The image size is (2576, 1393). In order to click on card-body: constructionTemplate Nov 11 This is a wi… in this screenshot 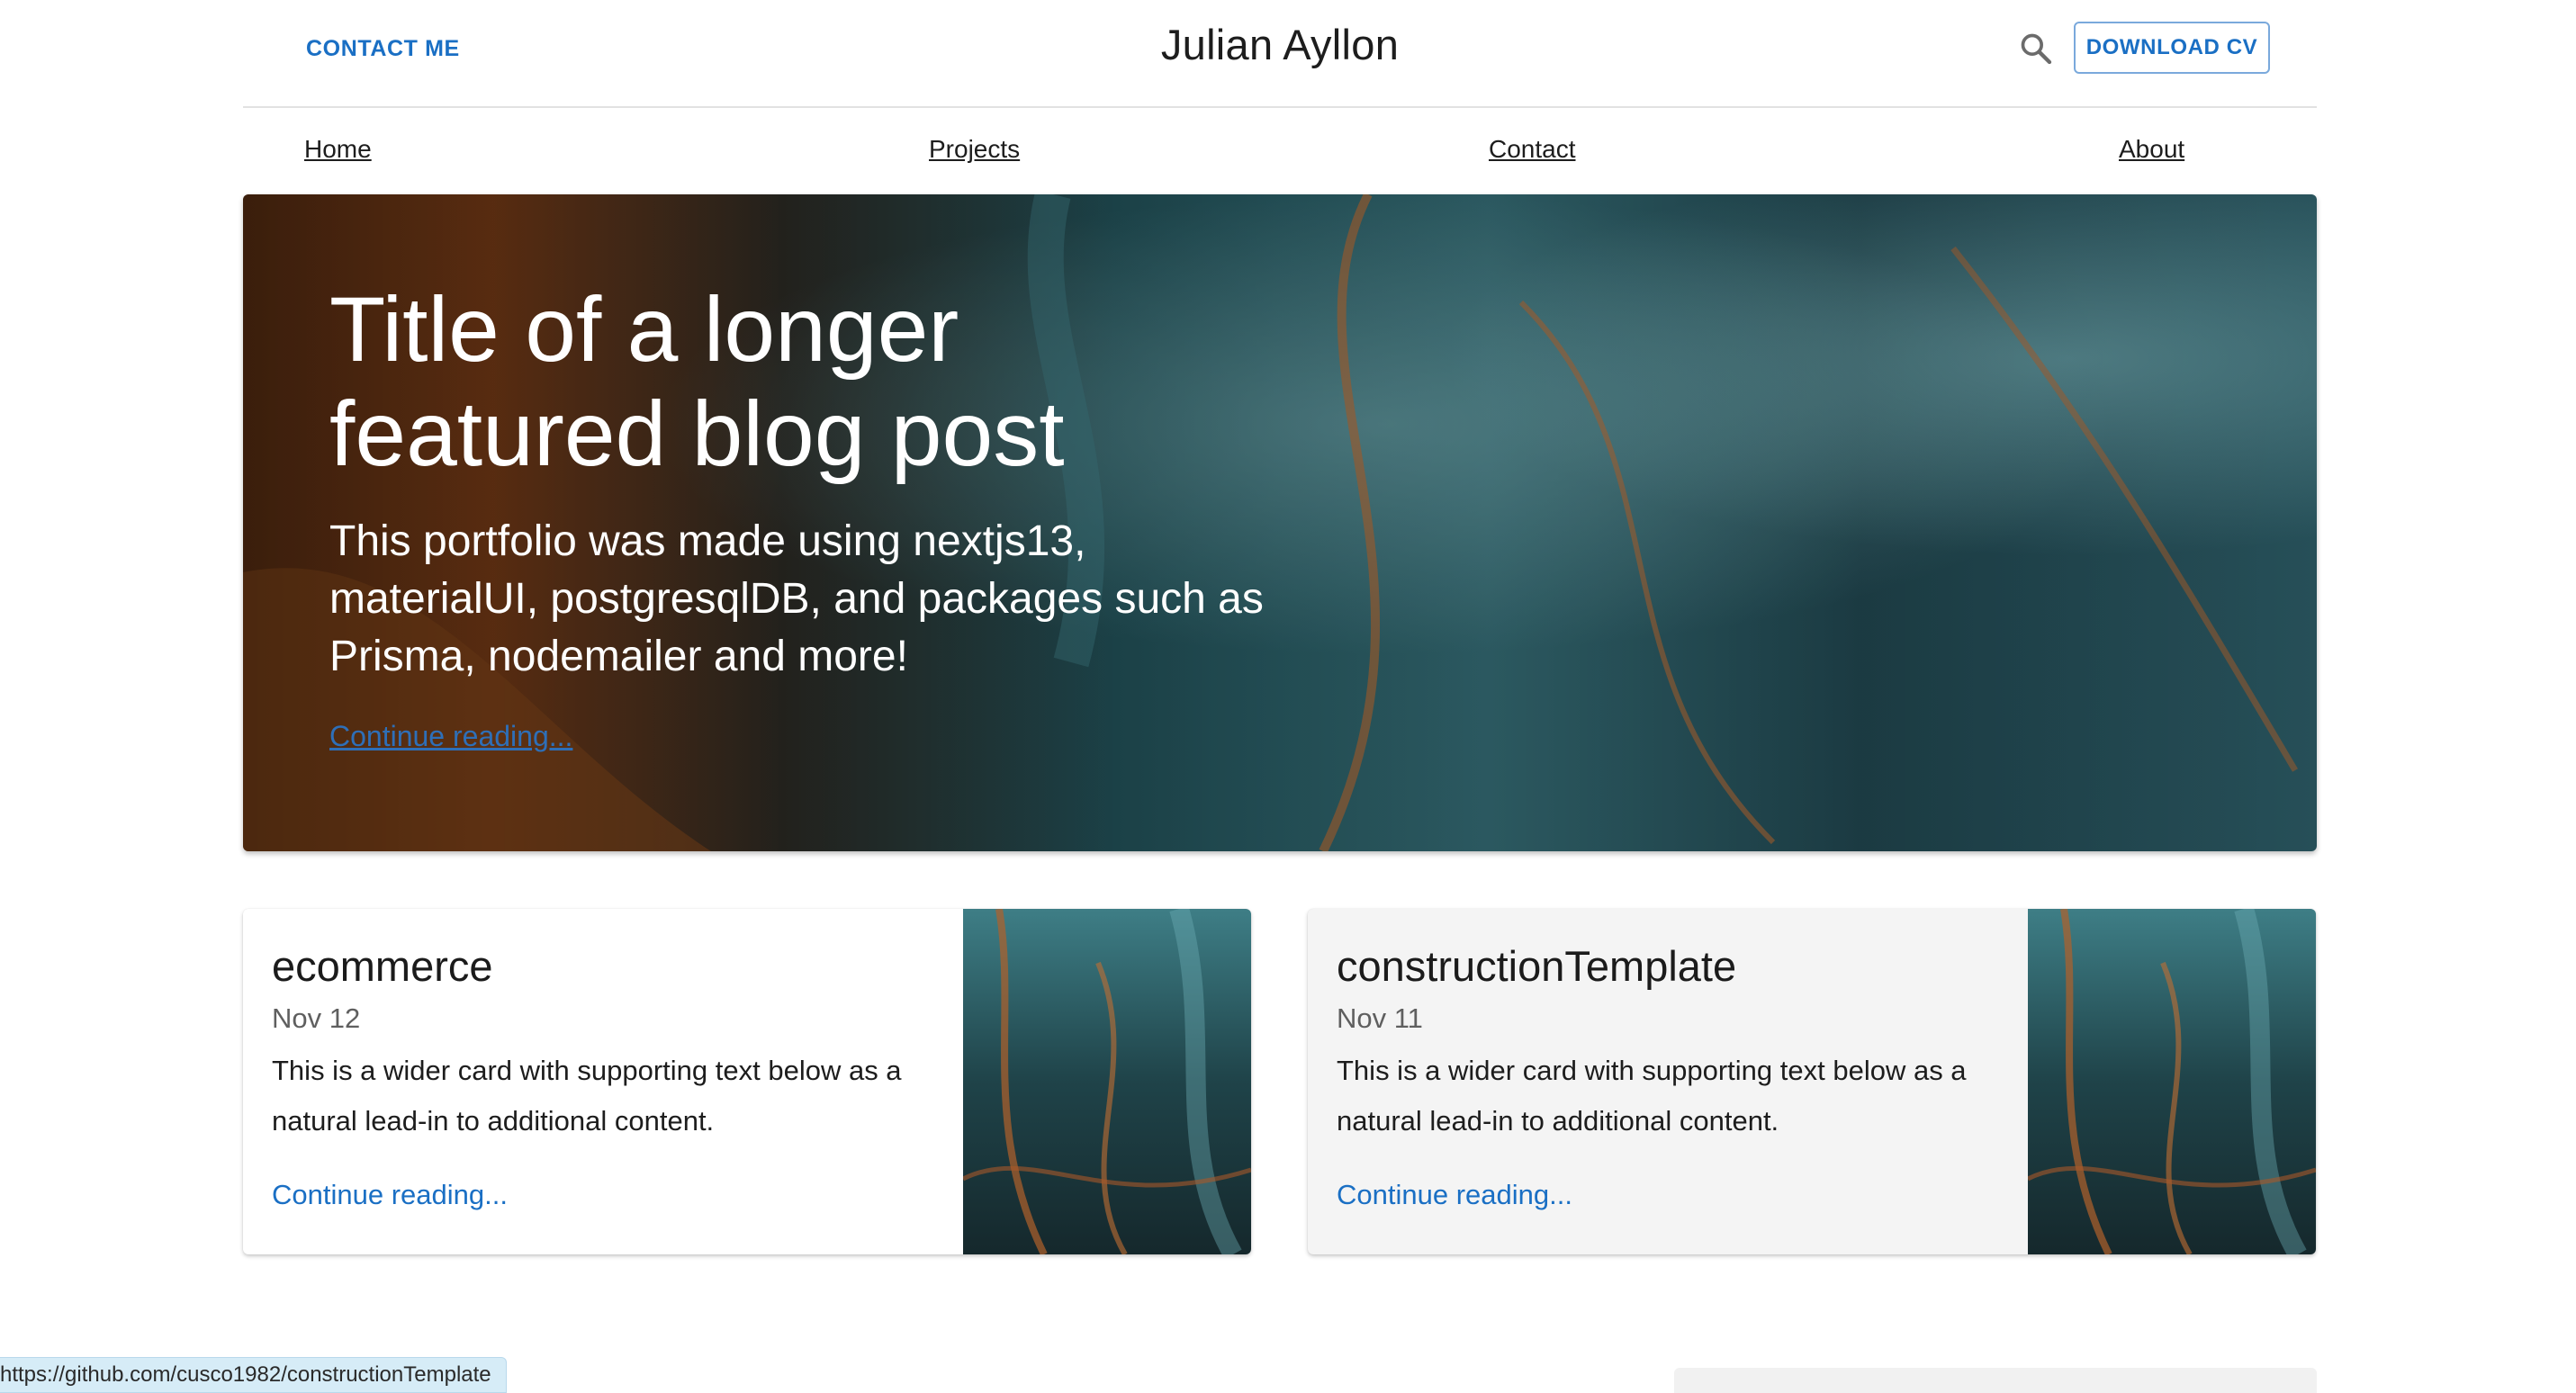, I will do `click(1683, 1081)`.